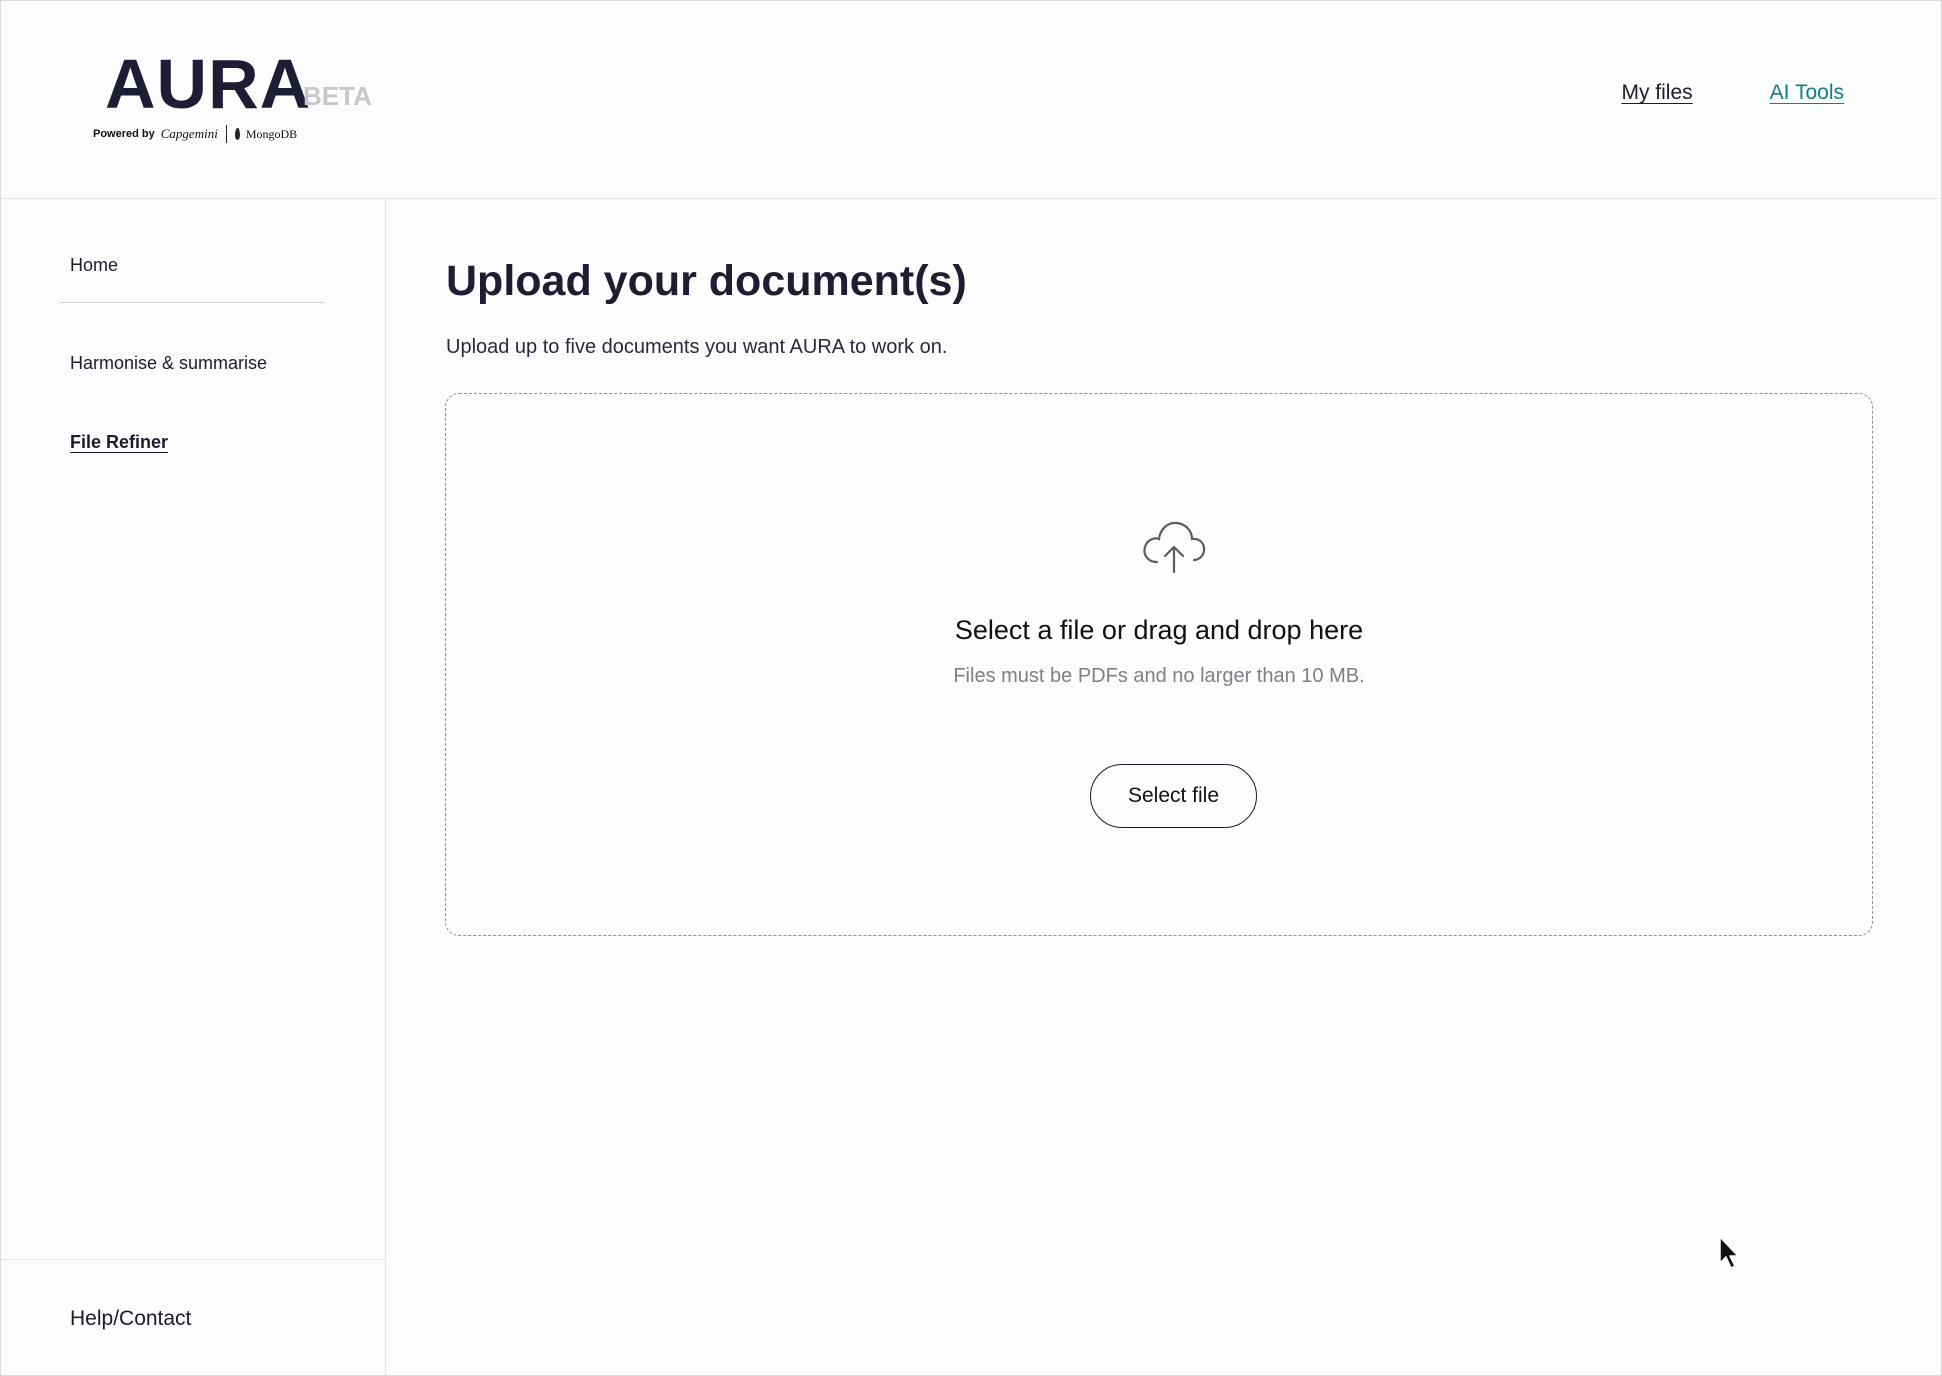  Describe the element at coordinates (192, 302) in the screenshot. I see `sidebar-divider` at that location.